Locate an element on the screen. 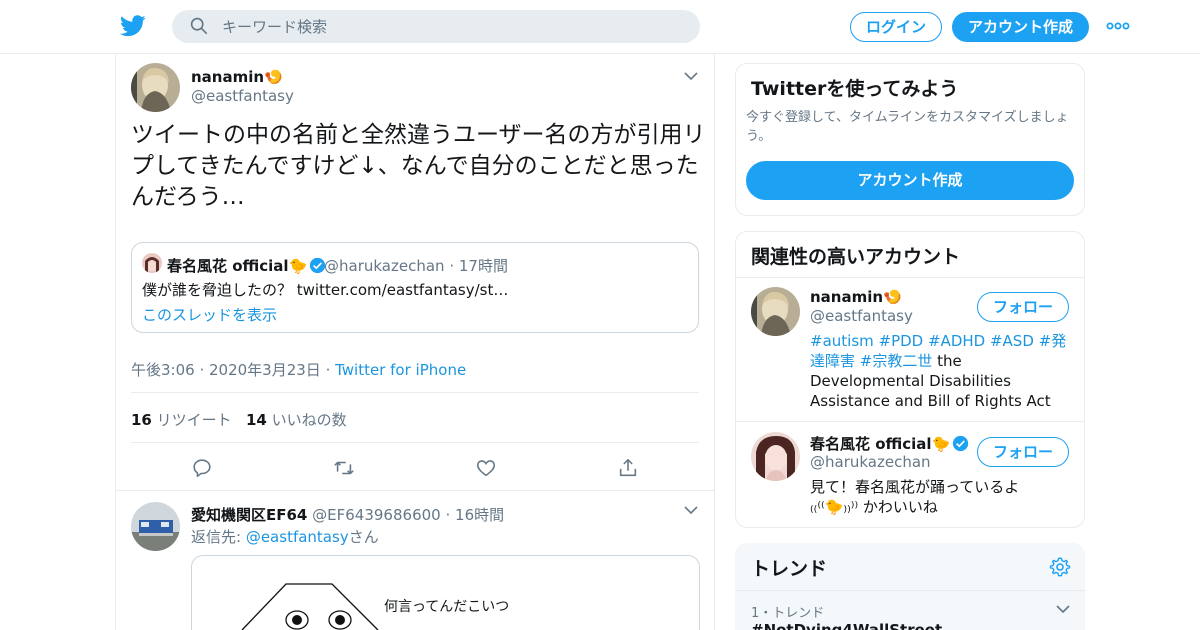  reply-to-mention: @eastfantasy is located at coordinates (297, 537).